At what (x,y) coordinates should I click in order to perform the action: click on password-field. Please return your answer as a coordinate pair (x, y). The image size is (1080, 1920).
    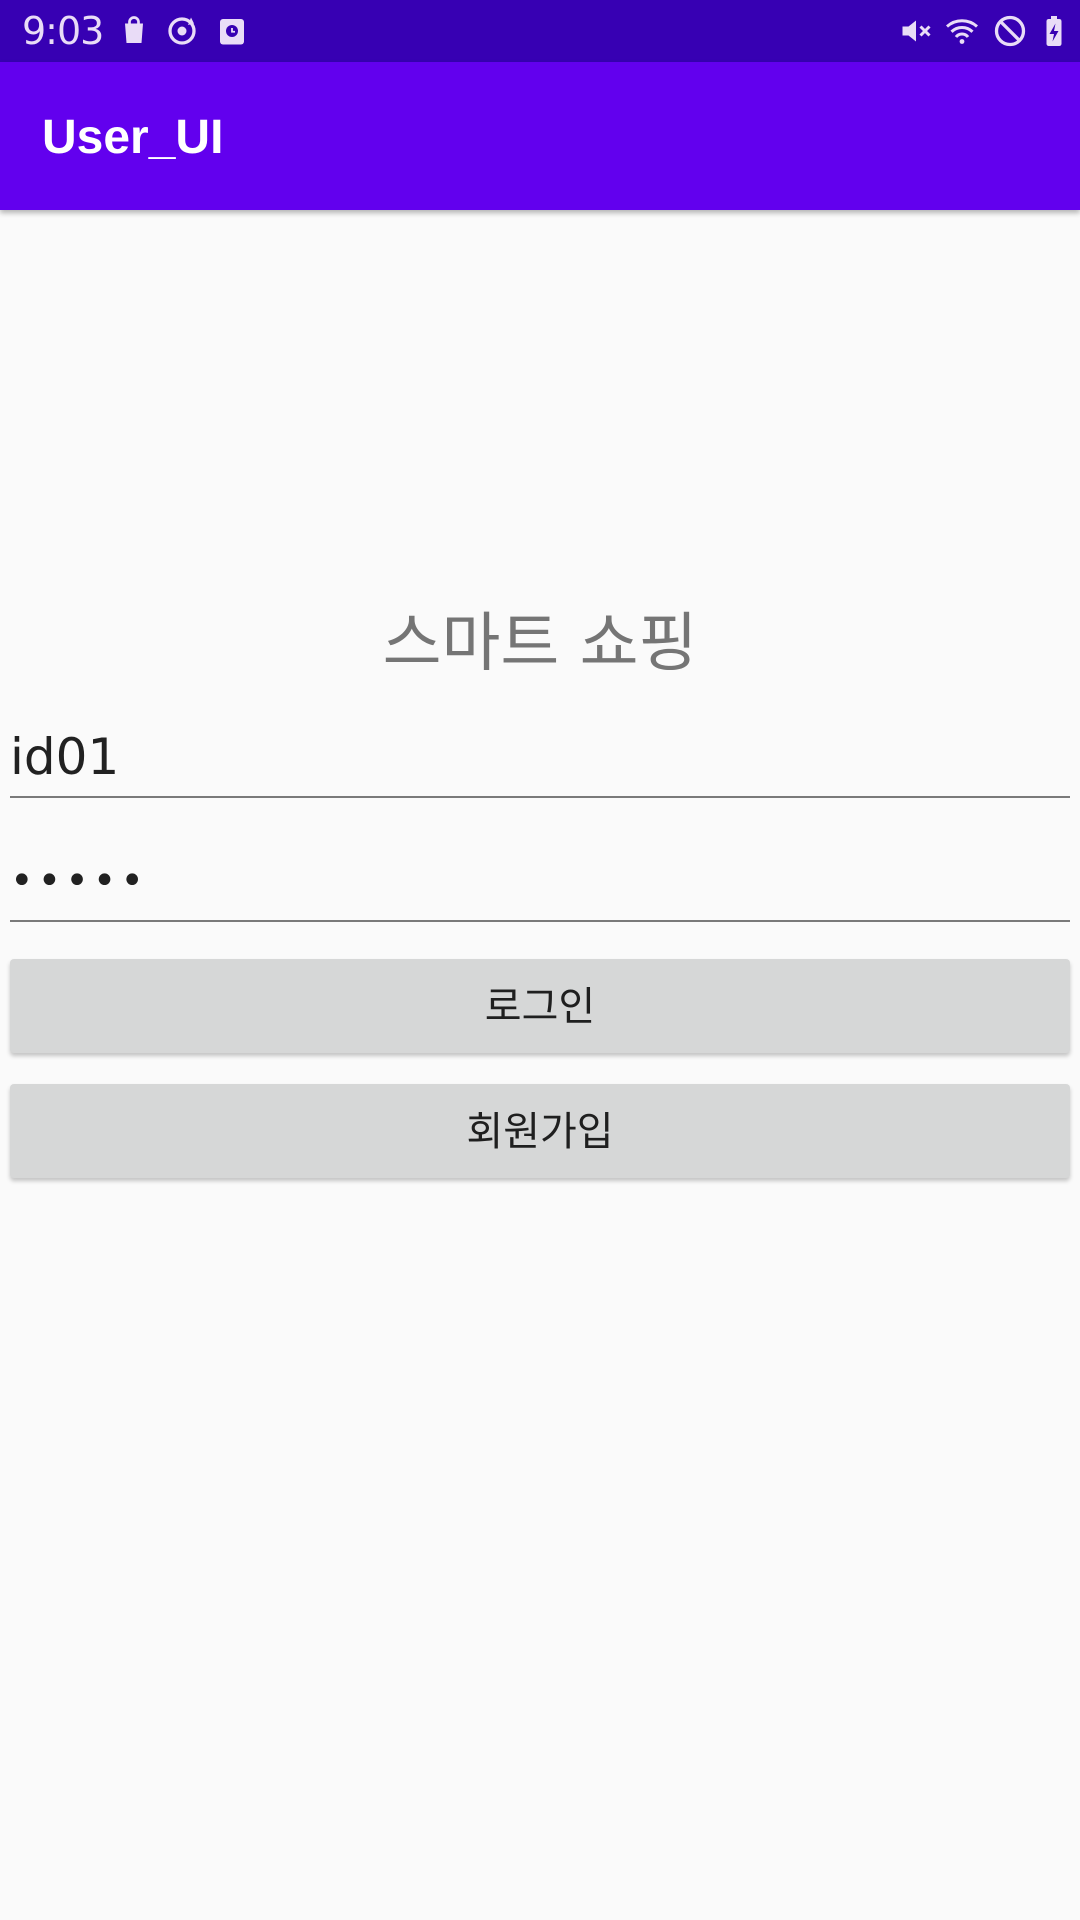
    Looking at the image, I should click on (540, 881).